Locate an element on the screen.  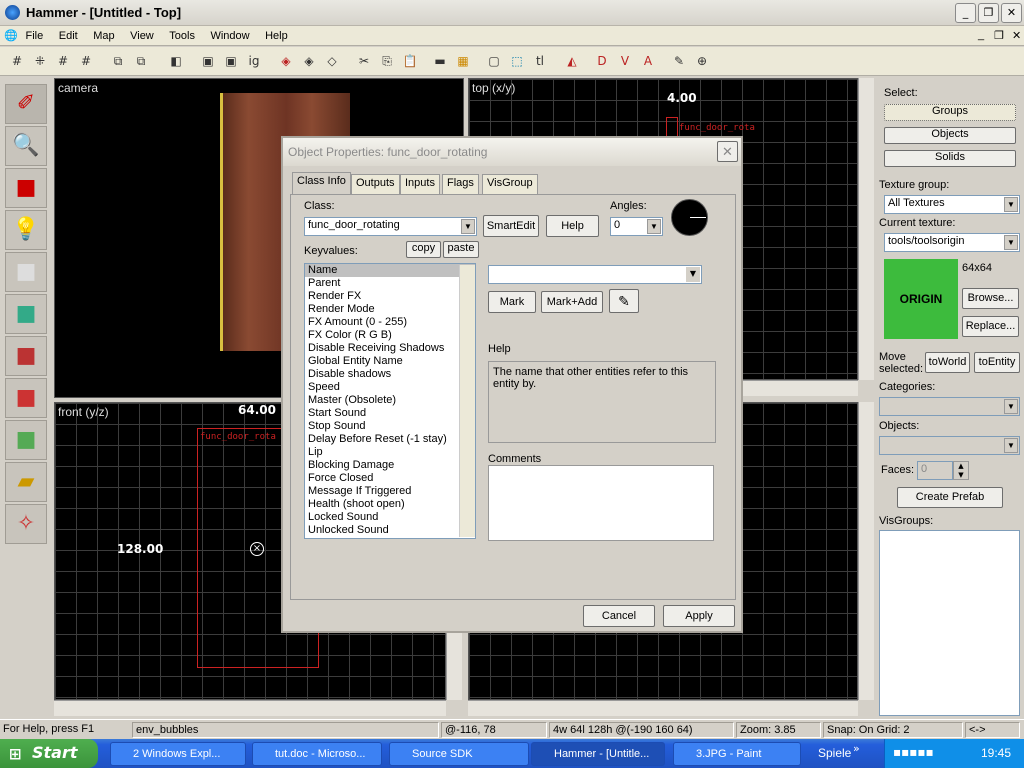
run-map-icon: ✎ is located at coordinates (679, 61).